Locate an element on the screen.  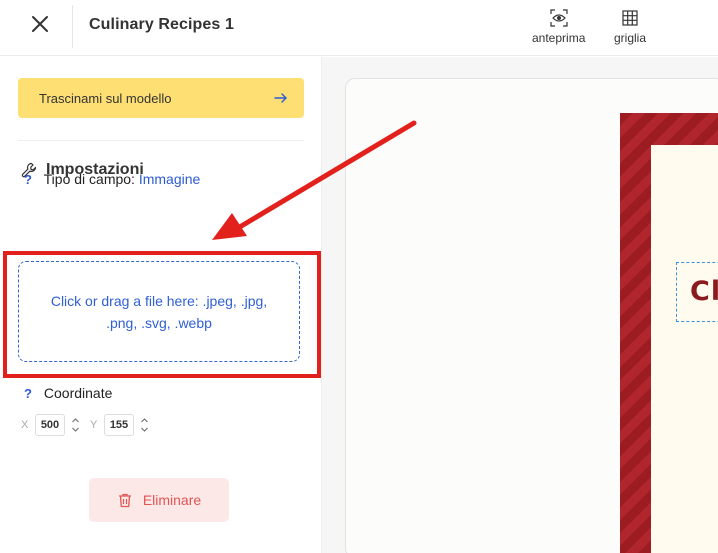
close-button is located at coordinates (40, 24).